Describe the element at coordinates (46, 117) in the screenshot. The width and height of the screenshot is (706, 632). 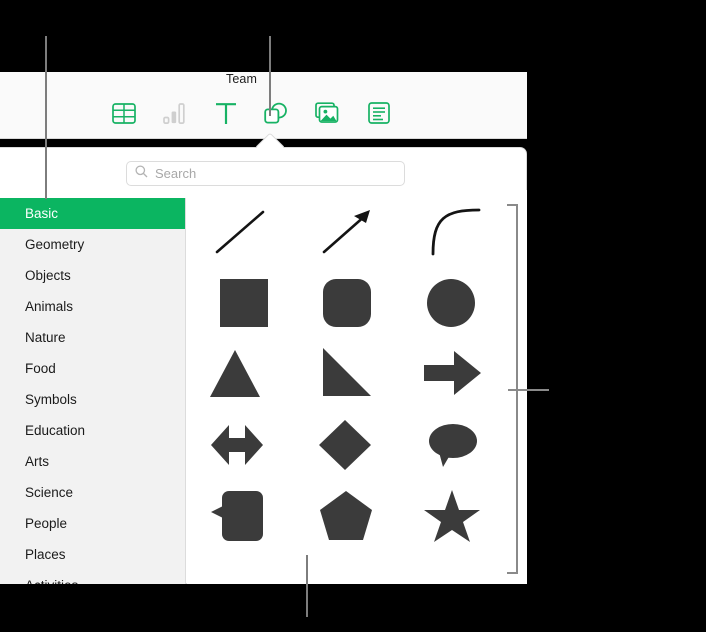
I see `callout-leader-categories` at that location.